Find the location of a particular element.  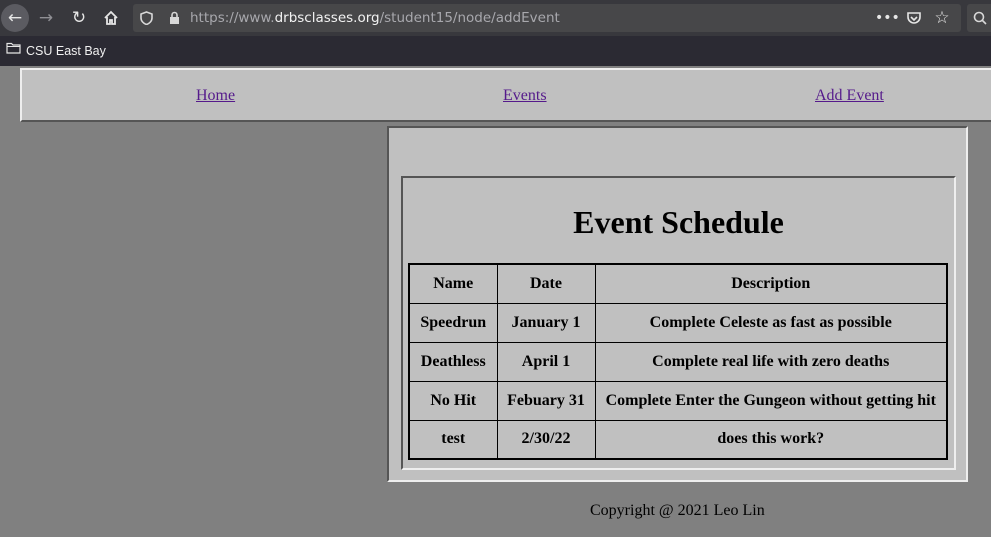

event-description-cell: Complete real life with zero deaths is located at coordinates (771, 361).